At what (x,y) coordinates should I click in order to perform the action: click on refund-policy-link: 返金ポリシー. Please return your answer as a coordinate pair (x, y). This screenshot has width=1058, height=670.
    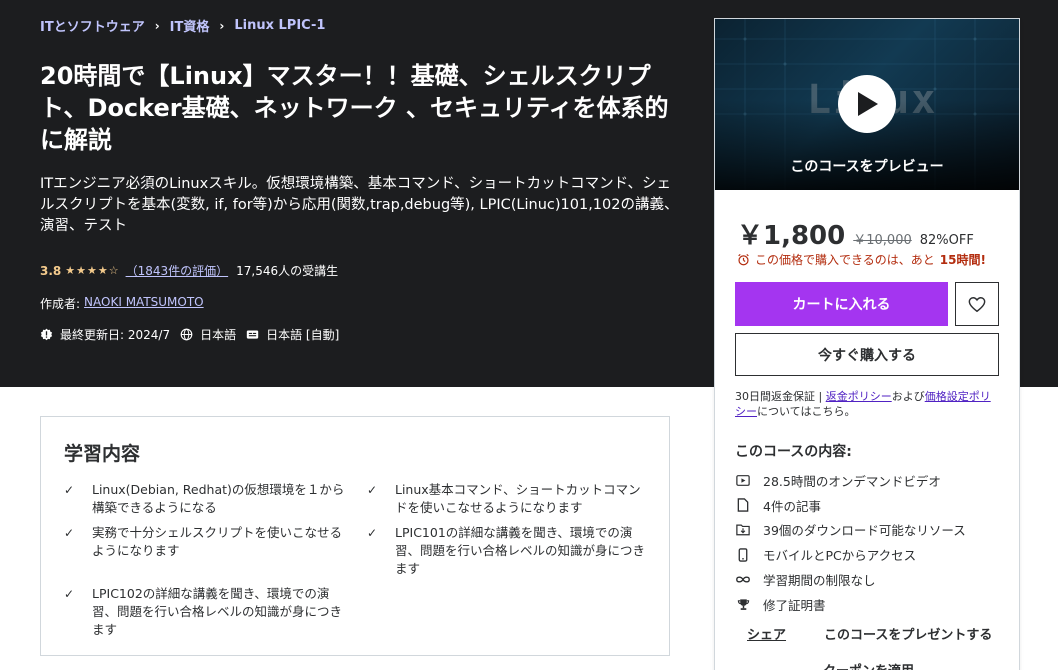
    Looking at the image, I should click on (859, 396).